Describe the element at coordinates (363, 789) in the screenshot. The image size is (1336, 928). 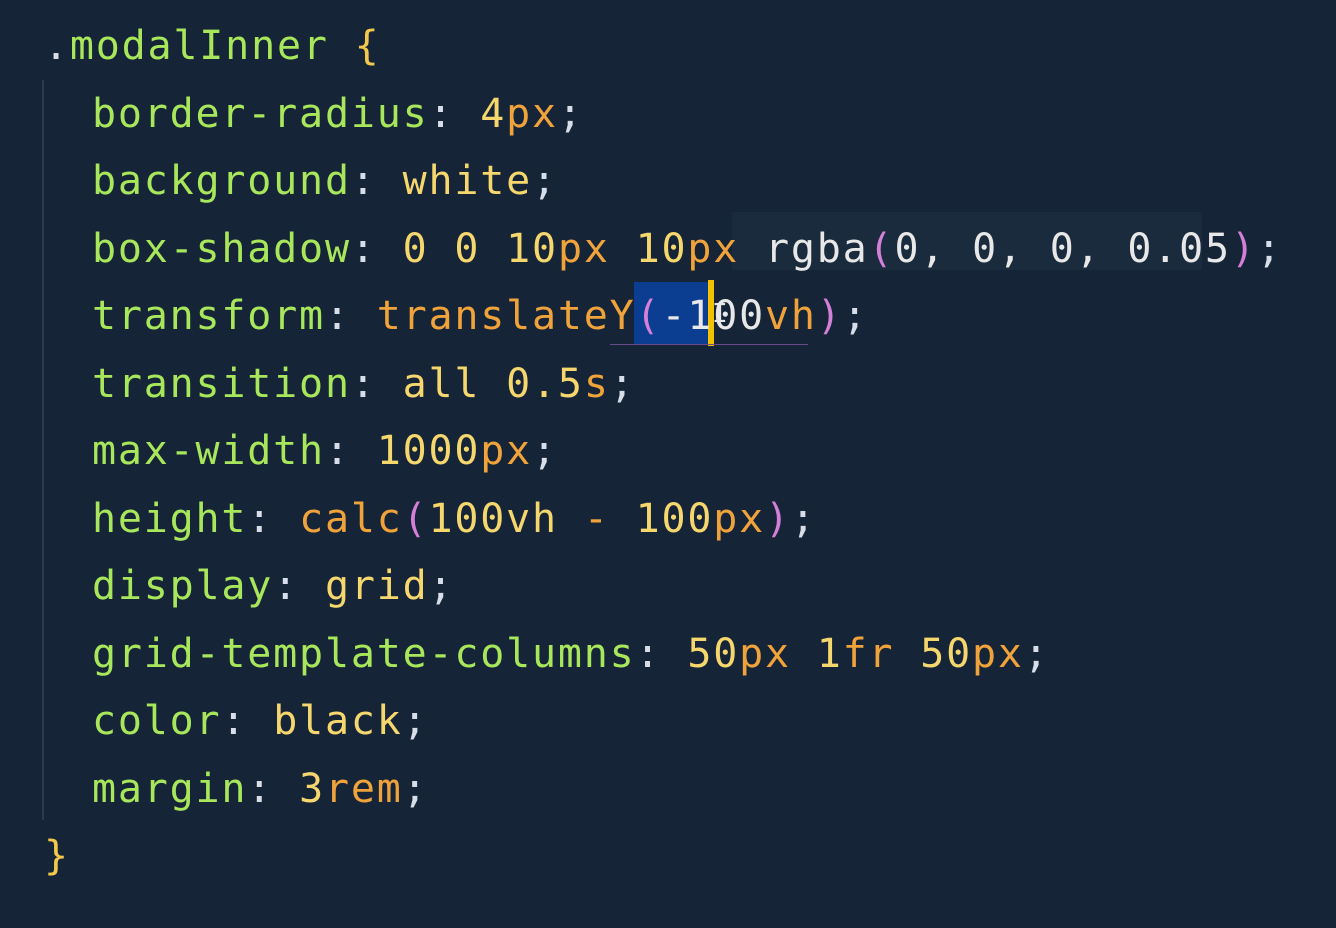
I see `unit: rem` at that location.